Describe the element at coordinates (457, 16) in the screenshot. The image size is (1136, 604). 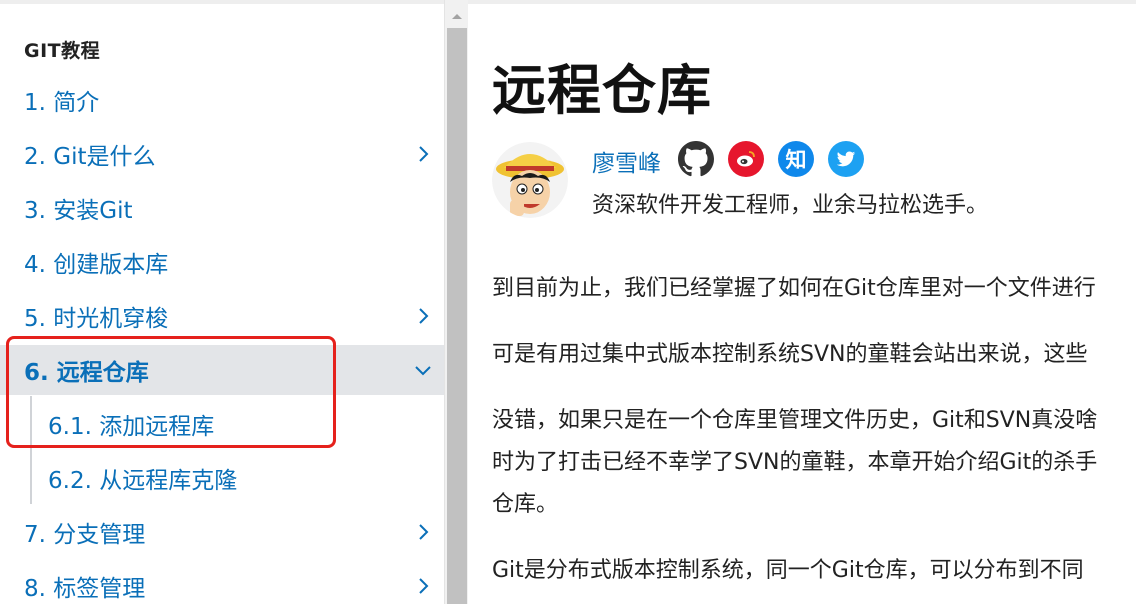
I see `scroll-up-arrow-icon` at that location.